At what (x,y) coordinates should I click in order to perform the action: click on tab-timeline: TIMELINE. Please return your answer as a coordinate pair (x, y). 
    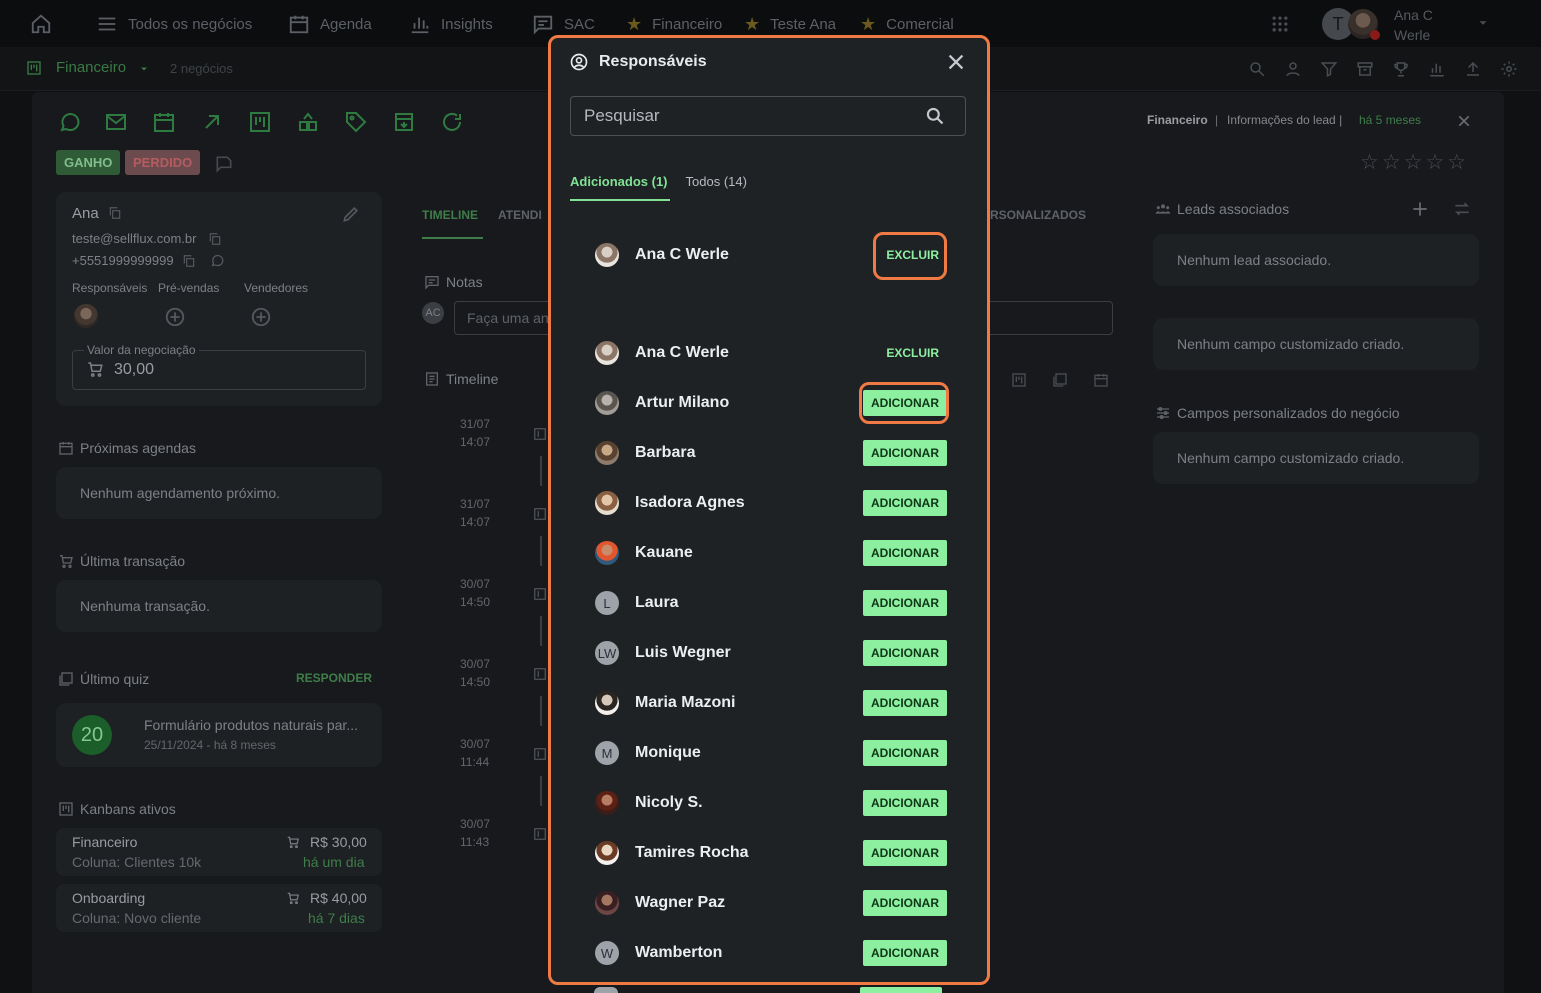
    Looking at the image, I should click on (450, 215).